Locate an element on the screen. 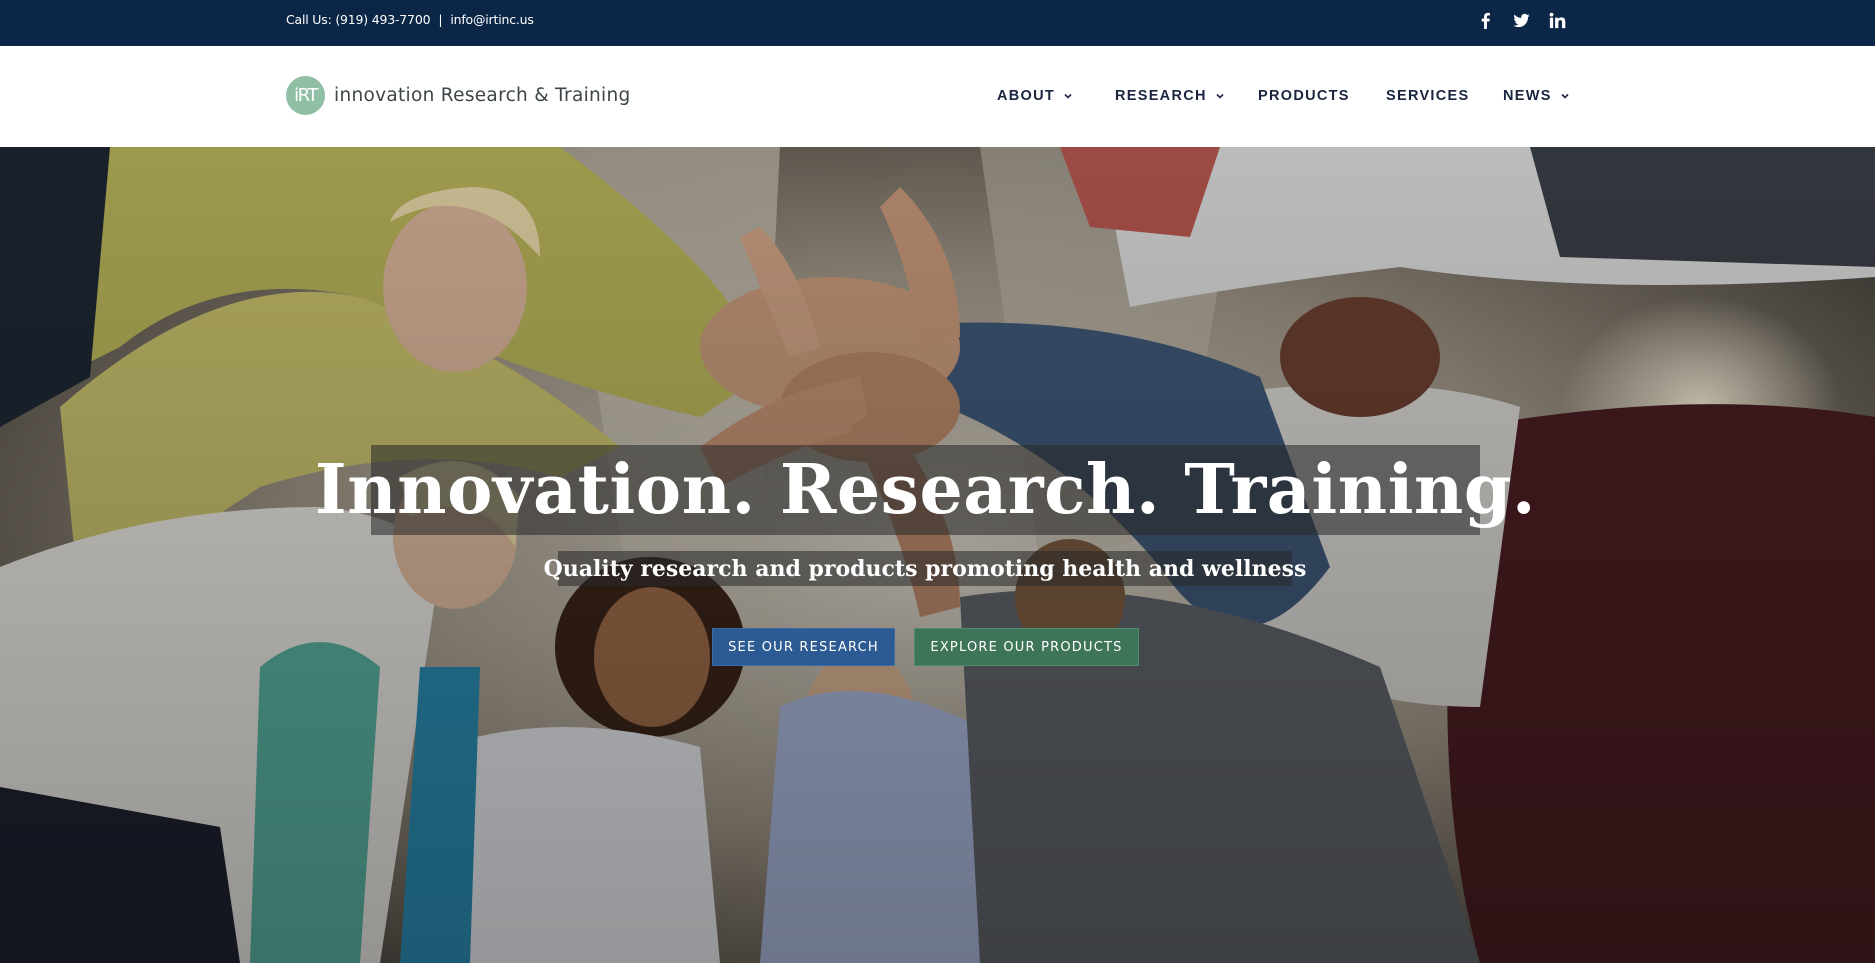 The image size is (1875, 963). main-nav: ABOUT RESEARCH PRODUCTS SERVICES NEWS is located at coordinates (937, 96).